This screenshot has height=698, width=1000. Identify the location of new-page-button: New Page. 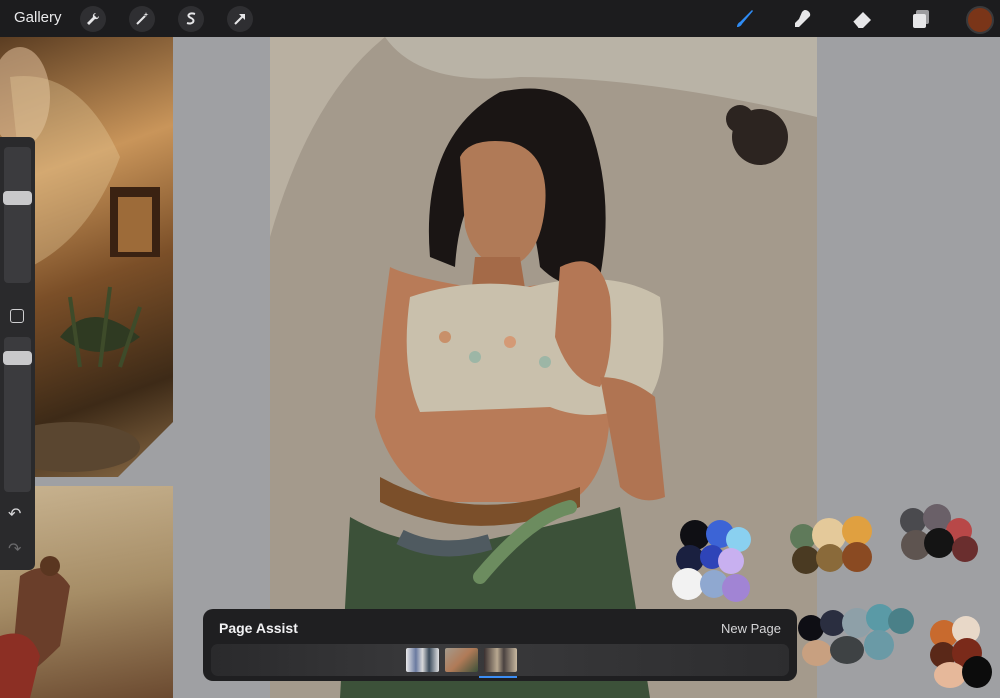
(751, 628).